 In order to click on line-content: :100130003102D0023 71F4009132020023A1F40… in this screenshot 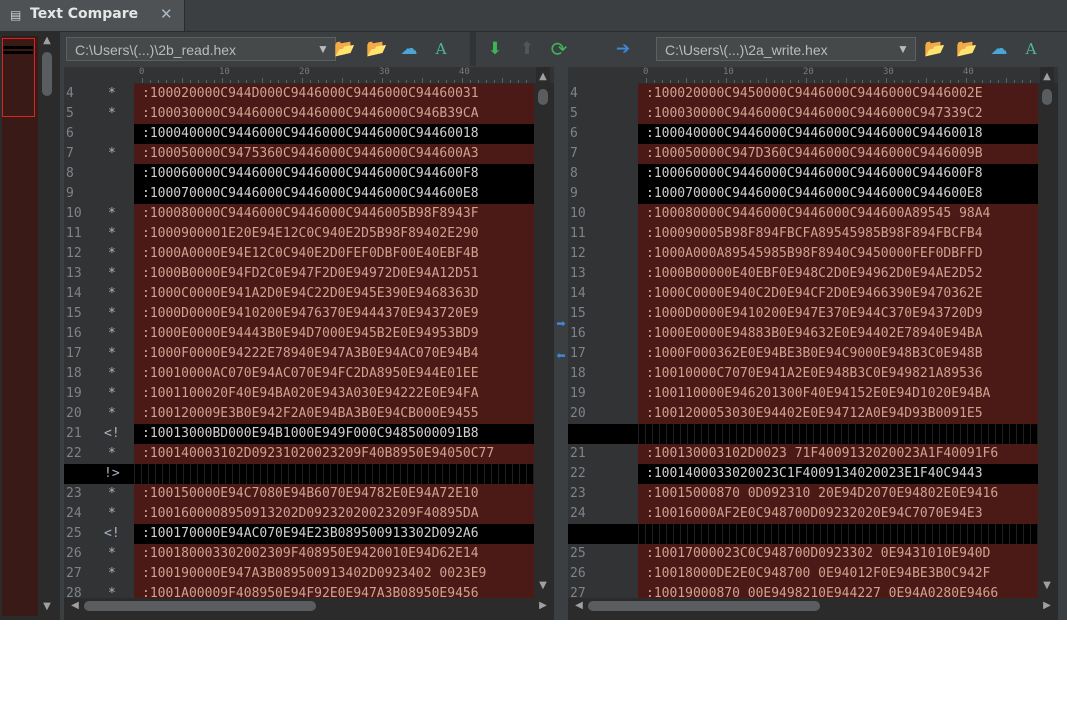, I will do `click(838, 454)`.